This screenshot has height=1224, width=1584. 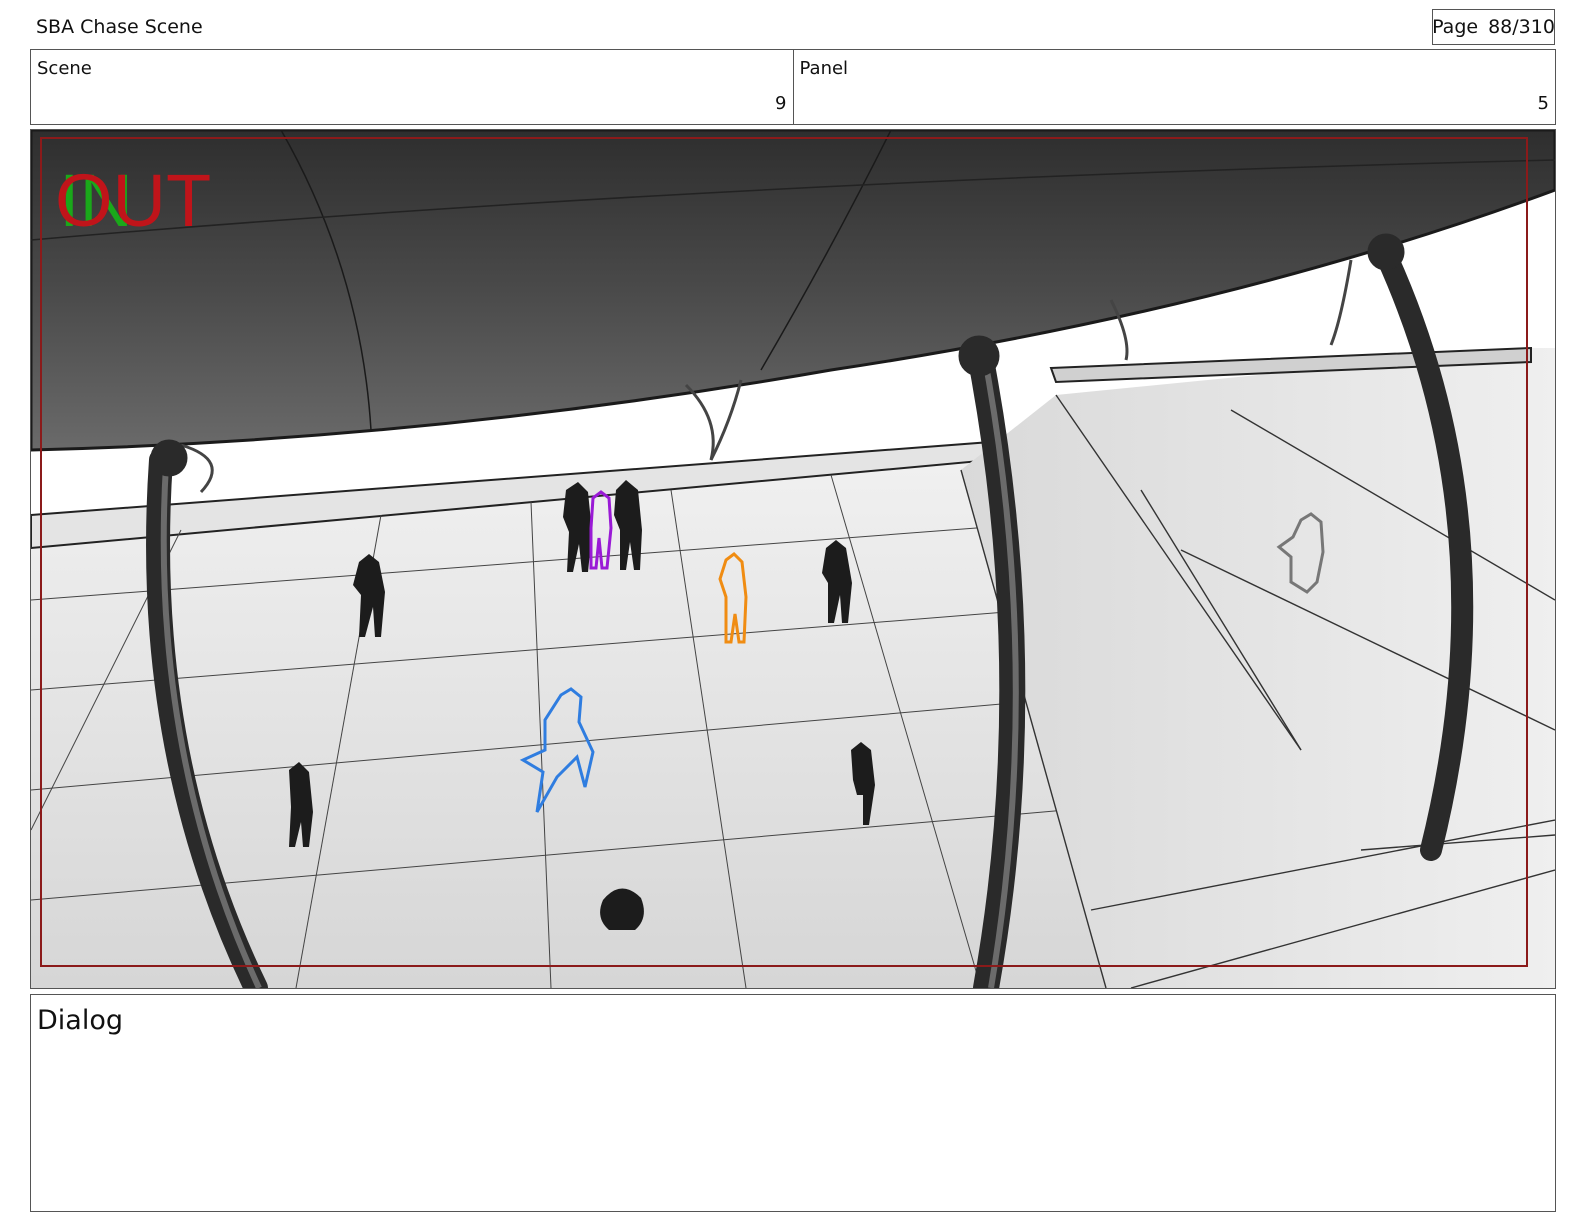 What do you see at coordinates (1543, 103) in the screenshot?
I see `panel-number: 5` at bounding box center [1543, 103].